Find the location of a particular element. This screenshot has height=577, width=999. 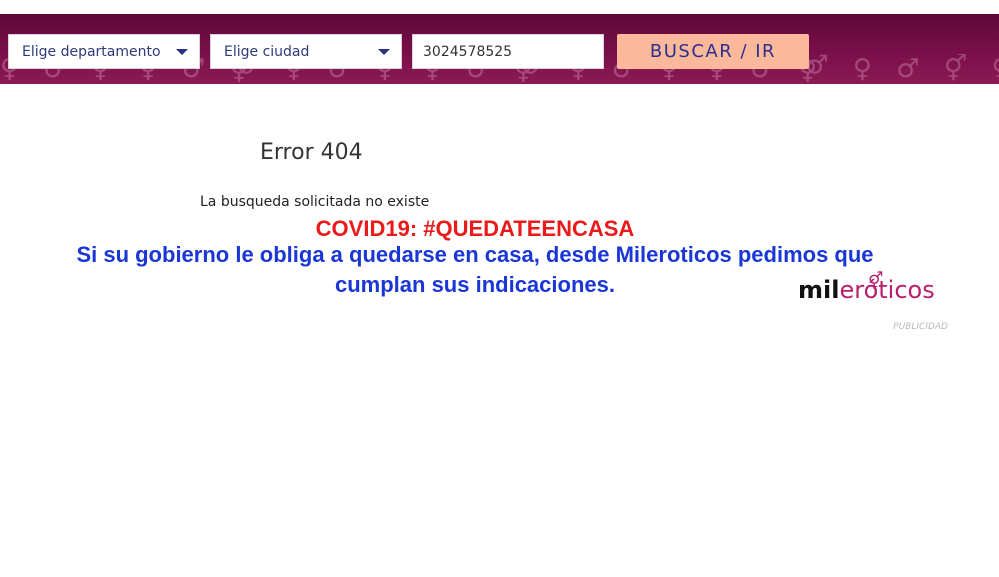

ad-banner: mileróticos ⚥ PUBLICIDAD is located at coordinates (875, 303).